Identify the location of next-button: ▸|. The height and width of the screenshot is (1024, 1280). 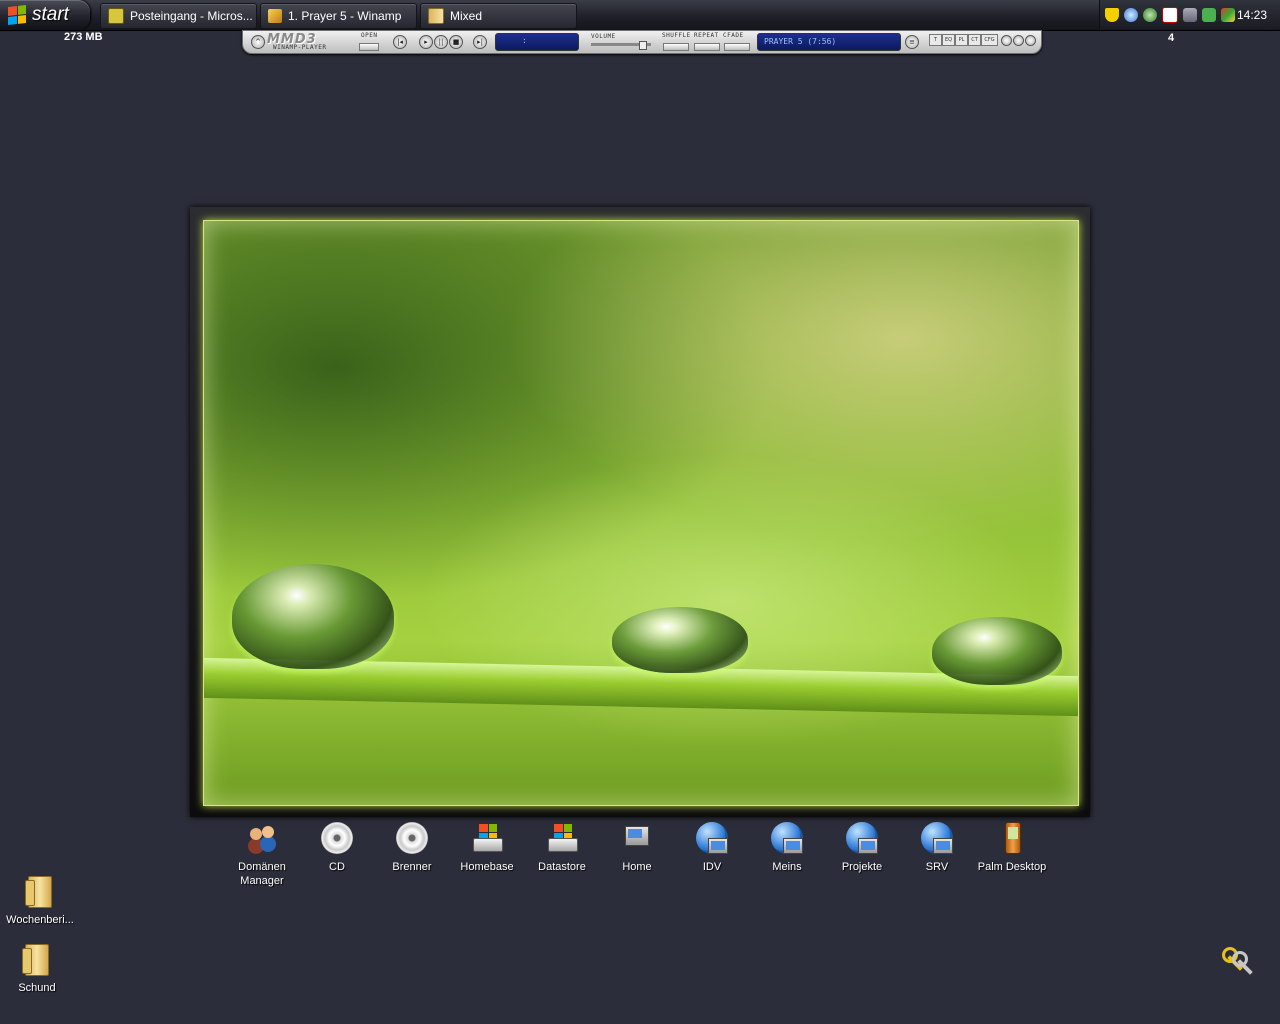
(480, 42).